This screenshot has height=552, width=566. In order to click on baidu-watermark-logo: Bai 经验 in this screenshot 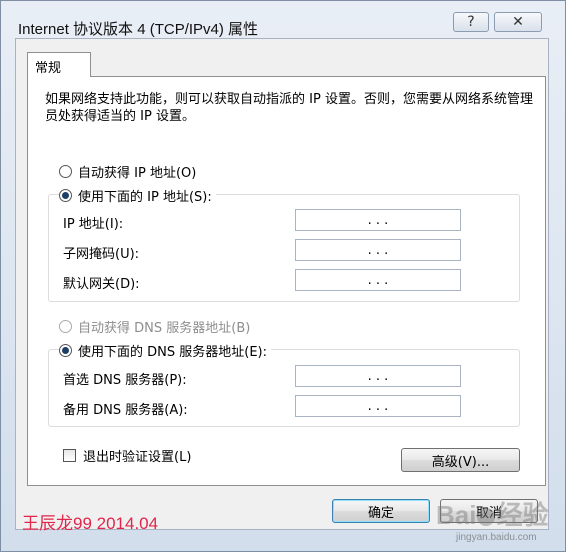, I will do `click(492, 513)`.